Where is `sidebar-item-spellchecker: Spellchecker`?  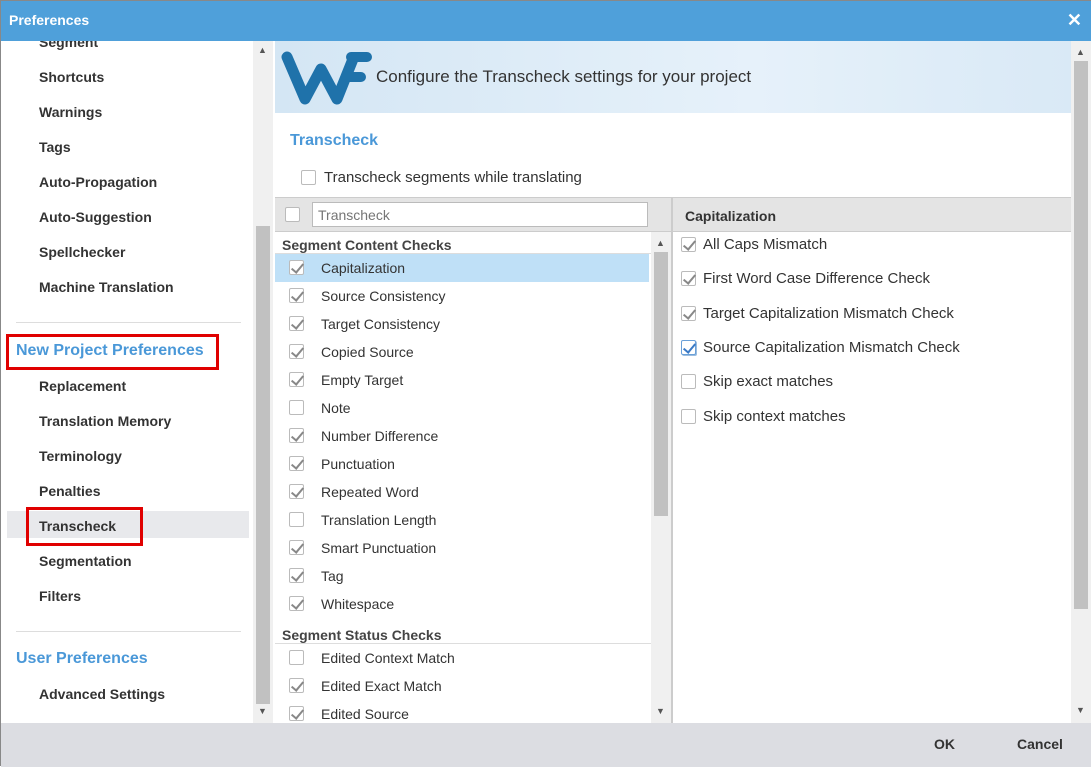 sidebar-item-spellchecker: Spellchecker is located at coordinates (82, 252).